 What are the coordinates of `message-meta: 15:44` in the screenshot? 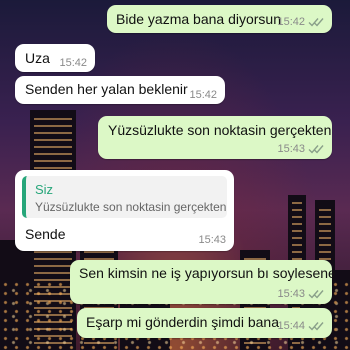 It's located at (300, 326).